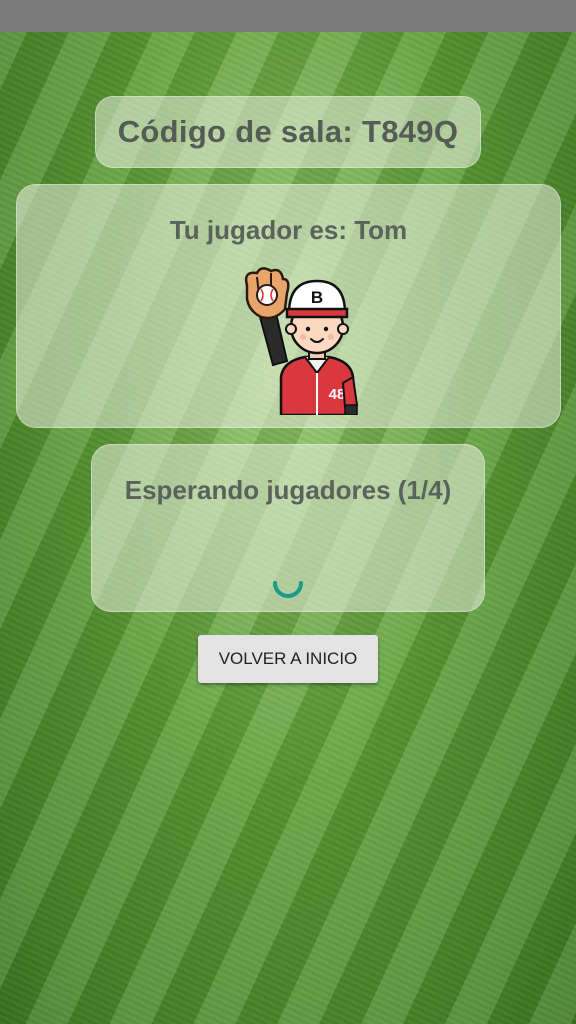 The height and width of the screenshot is (1024, 576). What do you see at coordinates (301, 341) in the screenshot?
I see `baseball-player-icon: 48 B` at bounding box center [301, 341].